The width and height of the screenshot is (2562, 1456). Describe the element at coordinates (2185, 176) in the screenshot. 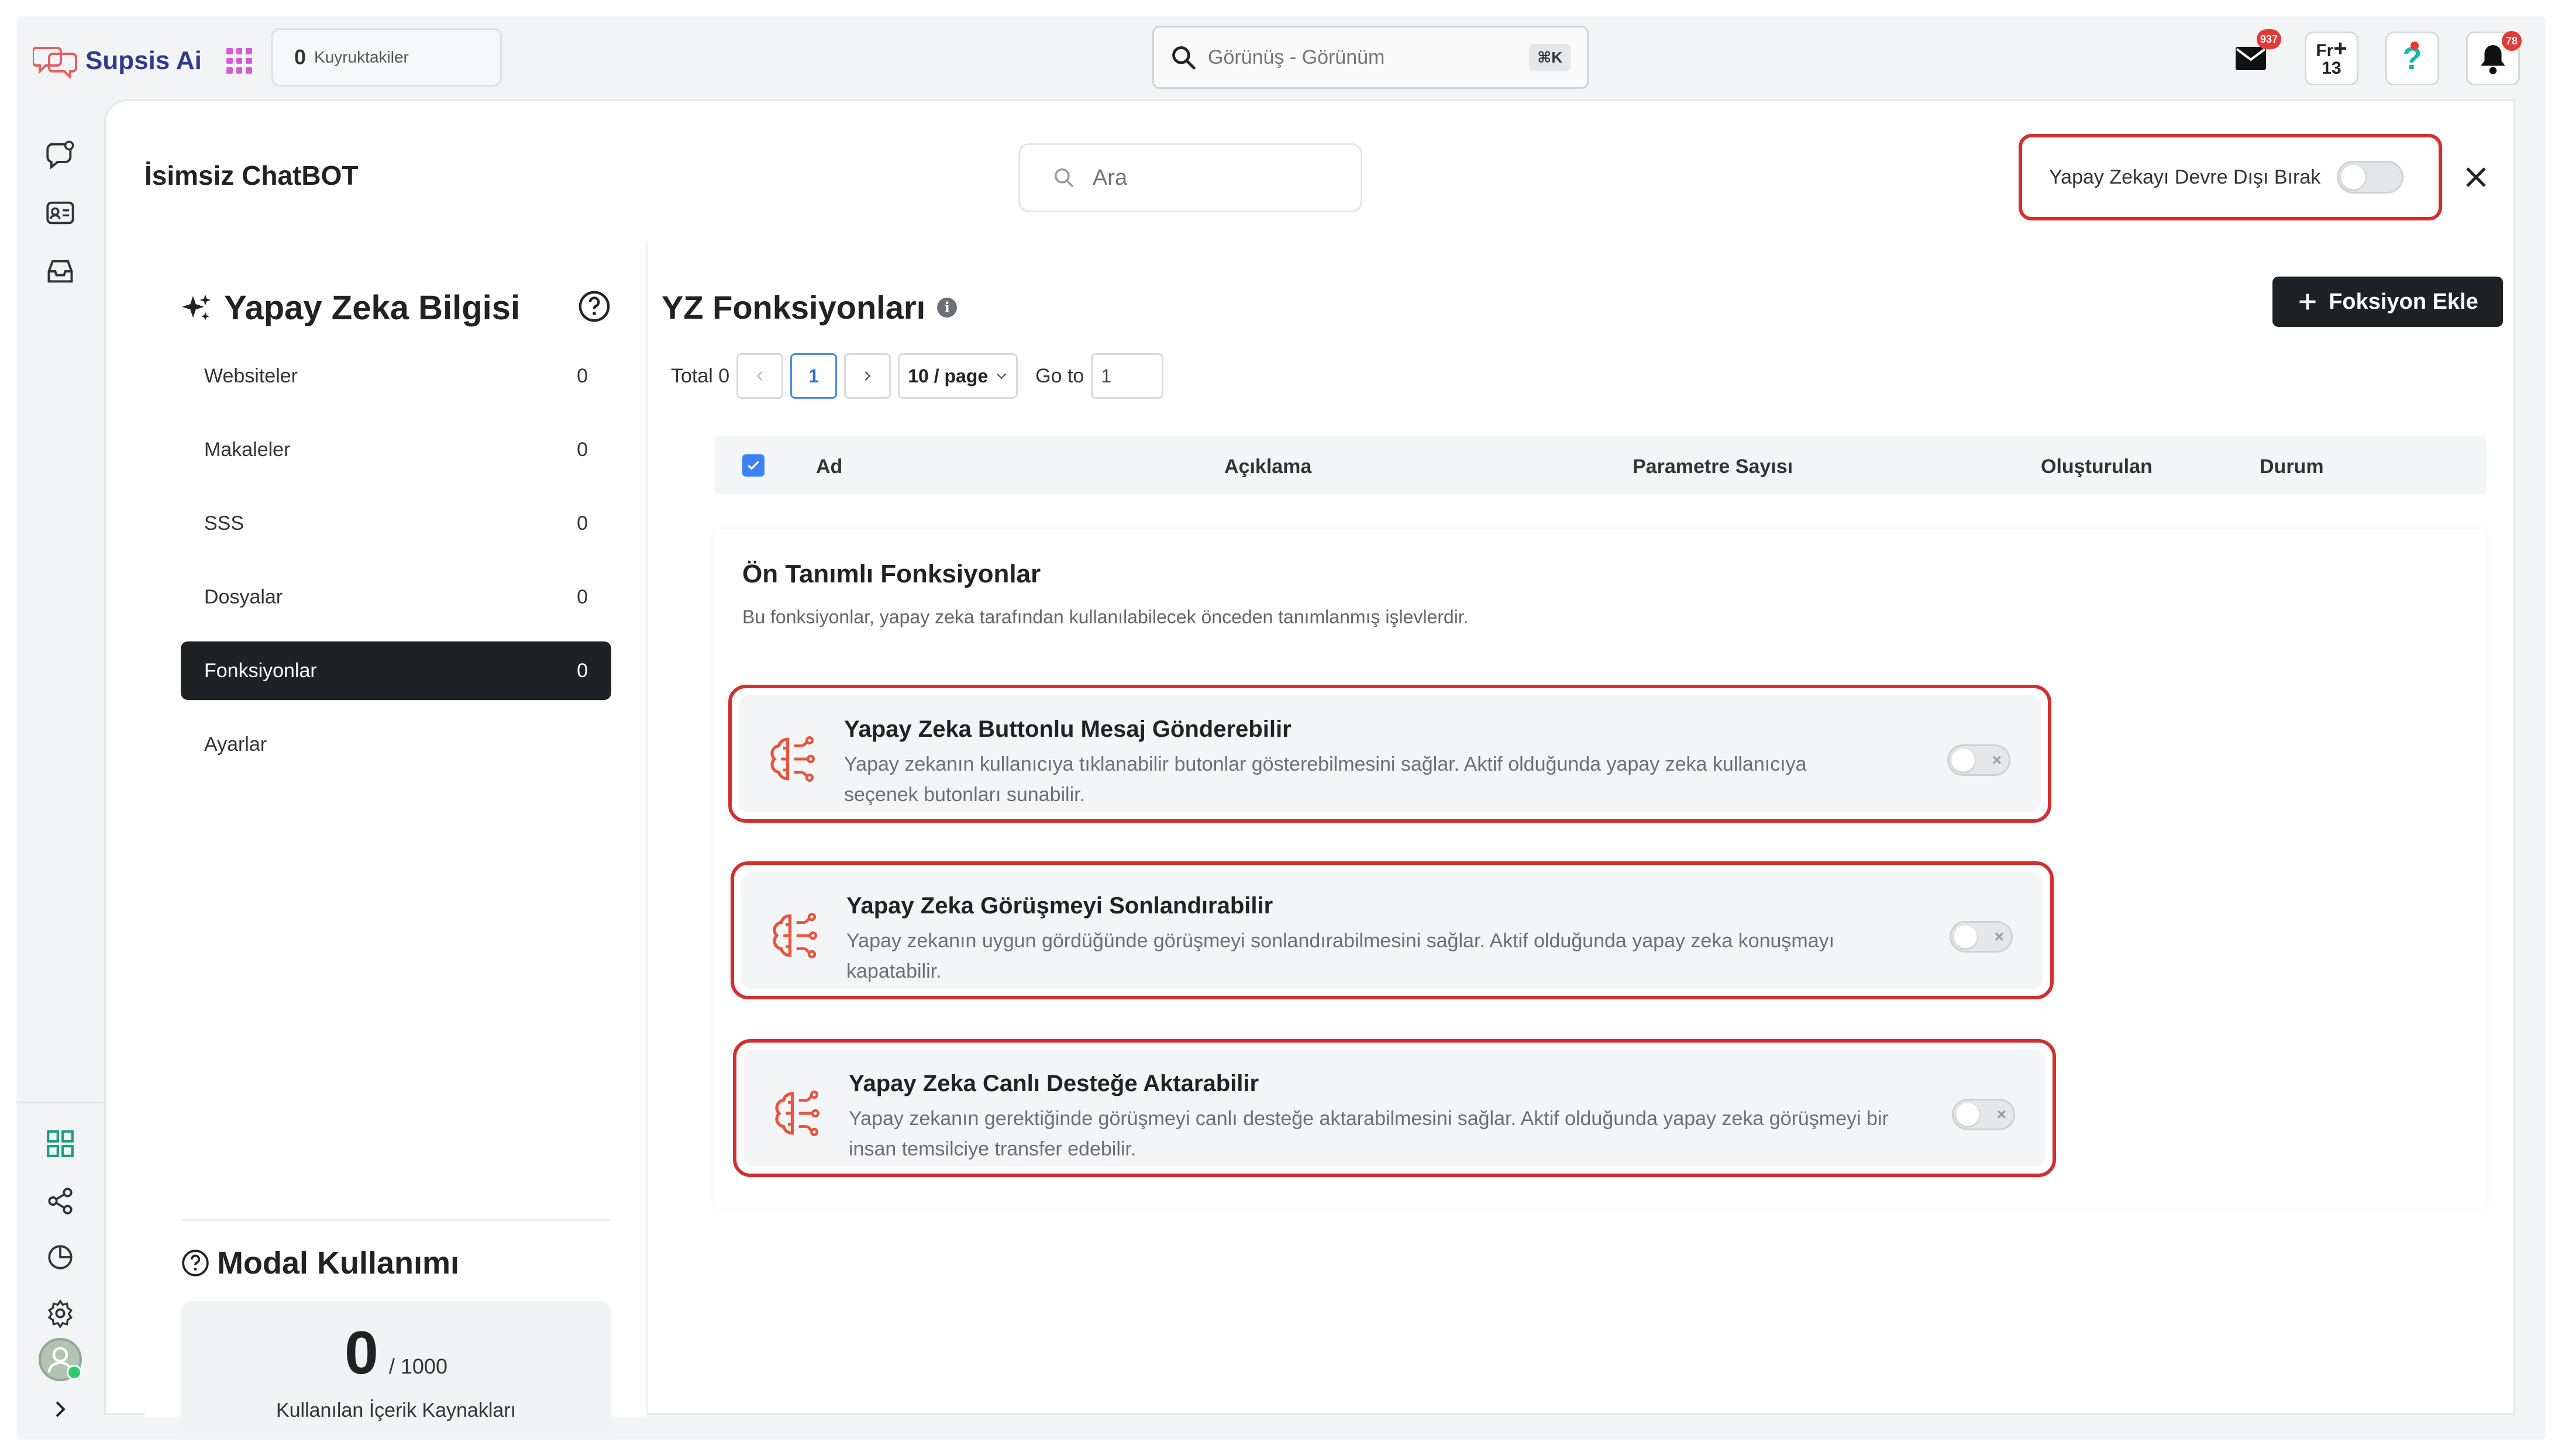

I see `disable-ai-label: Yapay Zekayı Devre Dışı Bırak` at that location.